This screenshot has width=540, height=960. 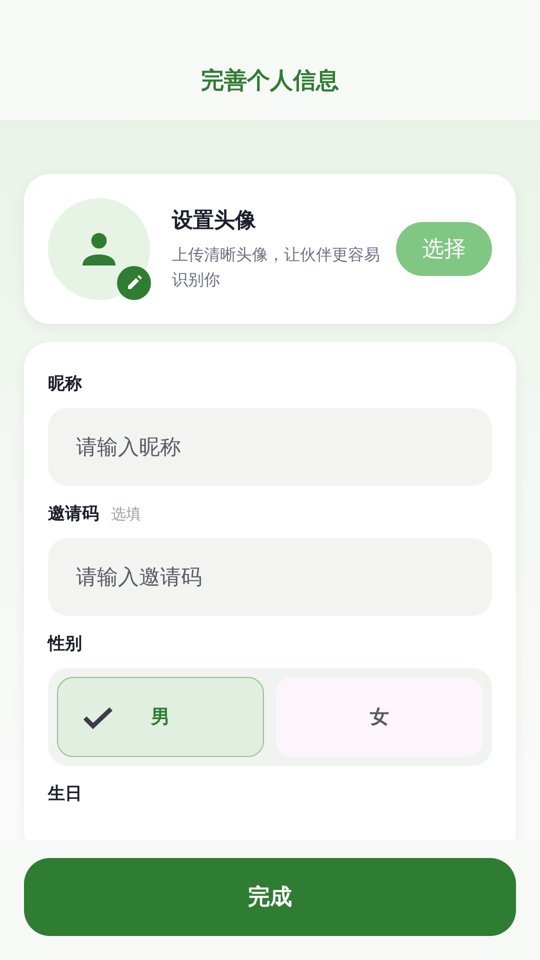 I want to click on check-icon, so click(x=98, y=718).